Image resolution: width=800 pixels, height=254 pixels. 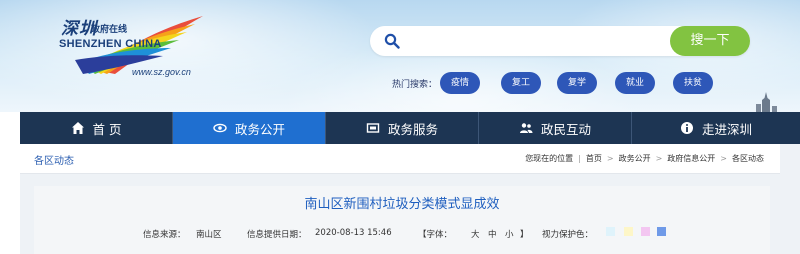 What do you see at coordinates (766, 103) in the screenshot?
I see `building-icon` at bounding box center [766, 103].